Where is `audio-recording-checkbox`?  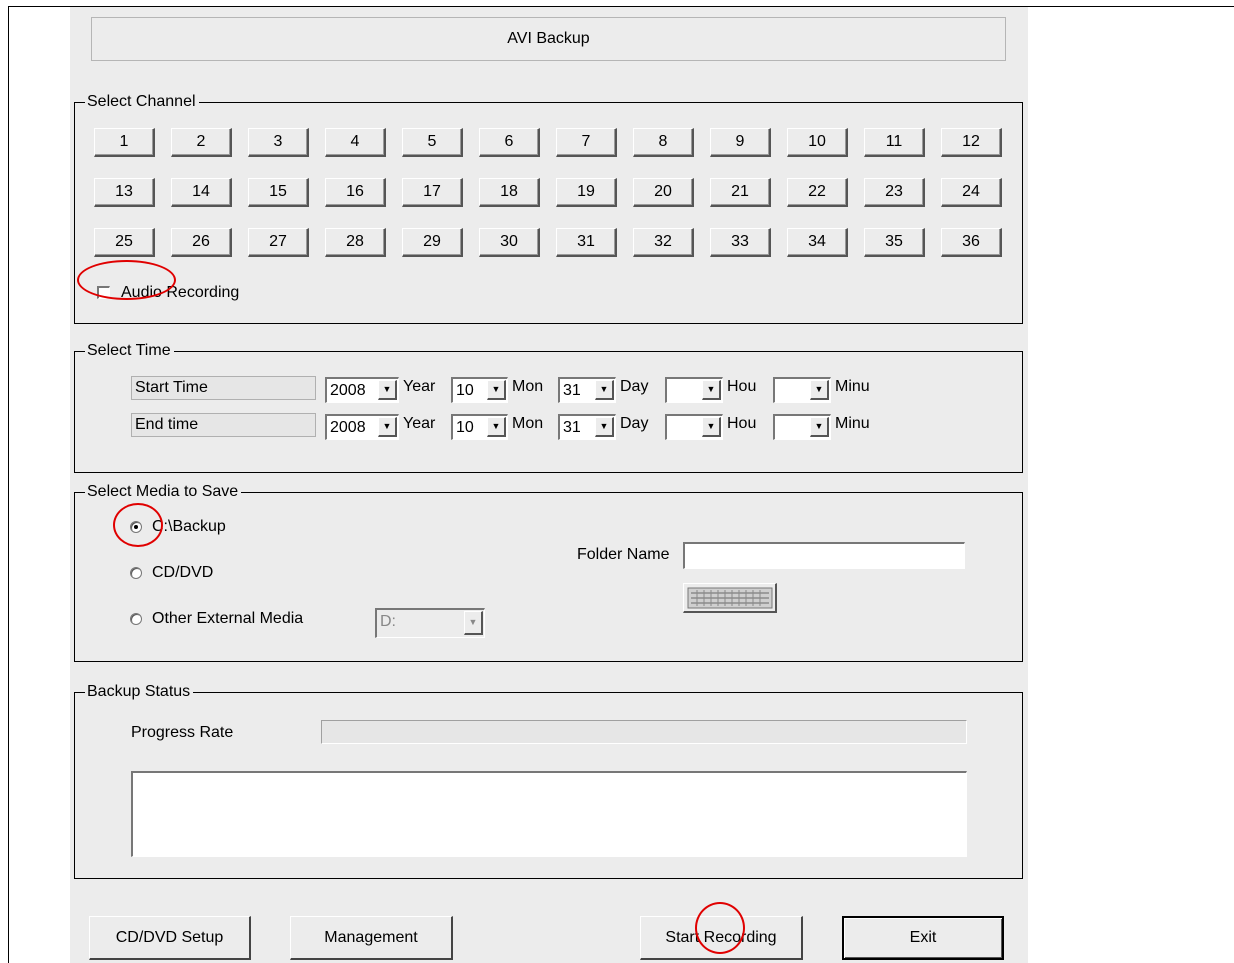 audio-recording-checkbox is located at coordinates (103, 292).